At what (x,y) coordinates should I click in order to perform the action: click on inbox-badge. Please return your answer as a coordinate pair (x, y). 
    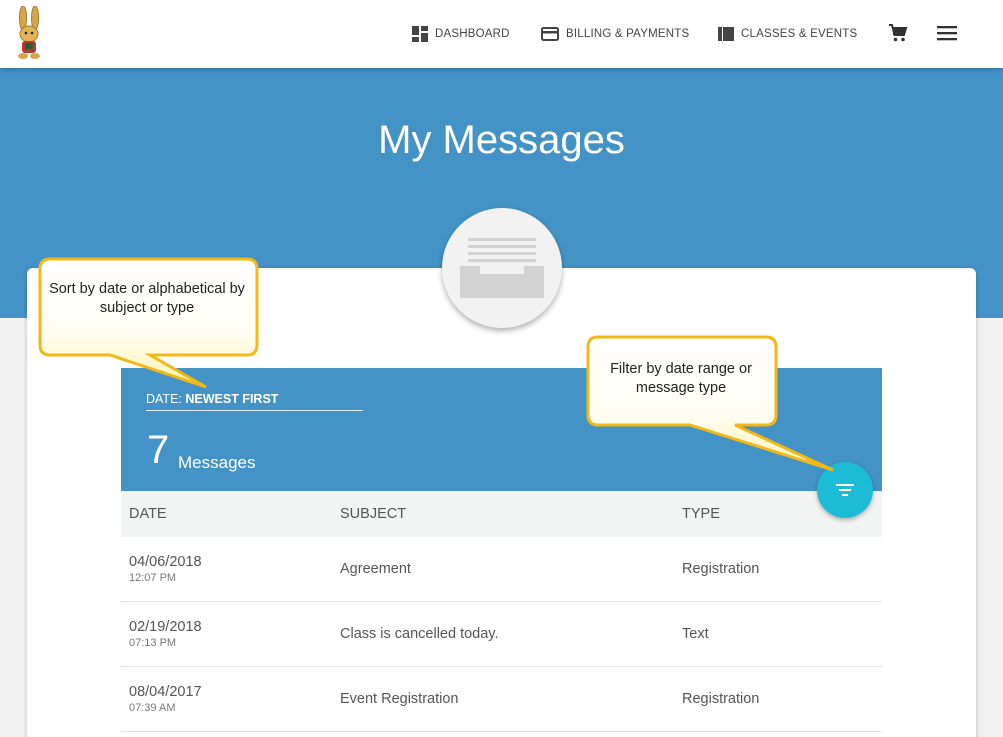
    Looking at the image, I should click on (502, 268).